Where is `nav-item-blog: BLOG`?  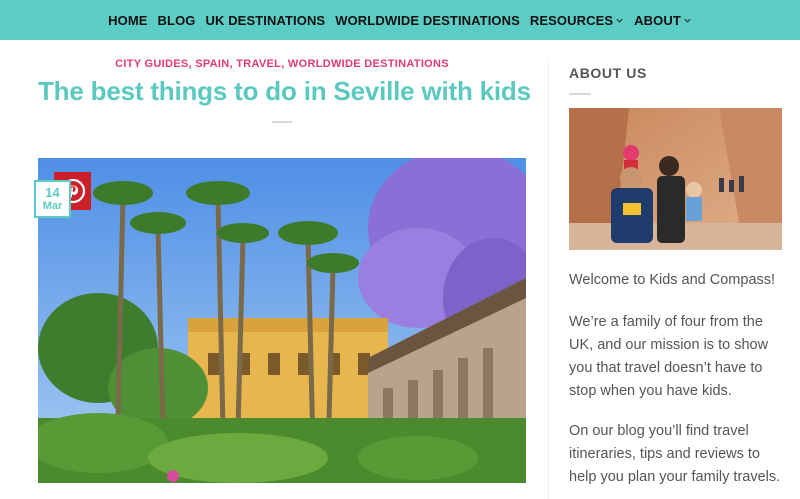
nav-item-blog: BLOG is located at coordinates (177, 20).